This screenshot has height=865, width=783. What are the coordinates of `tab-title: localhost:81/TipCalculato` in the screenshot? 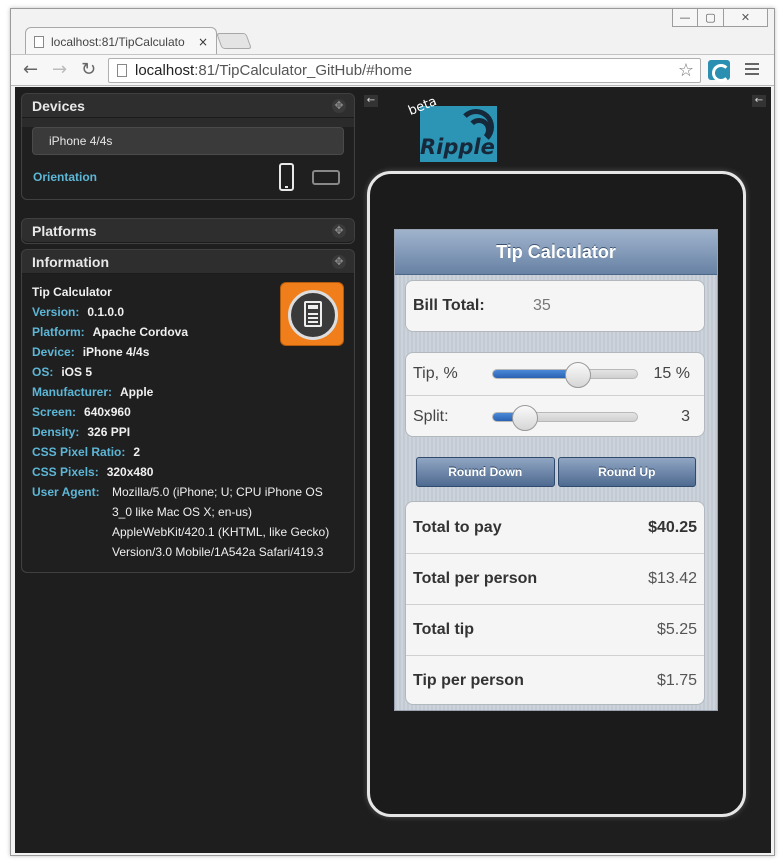 It's located at (118, 41).